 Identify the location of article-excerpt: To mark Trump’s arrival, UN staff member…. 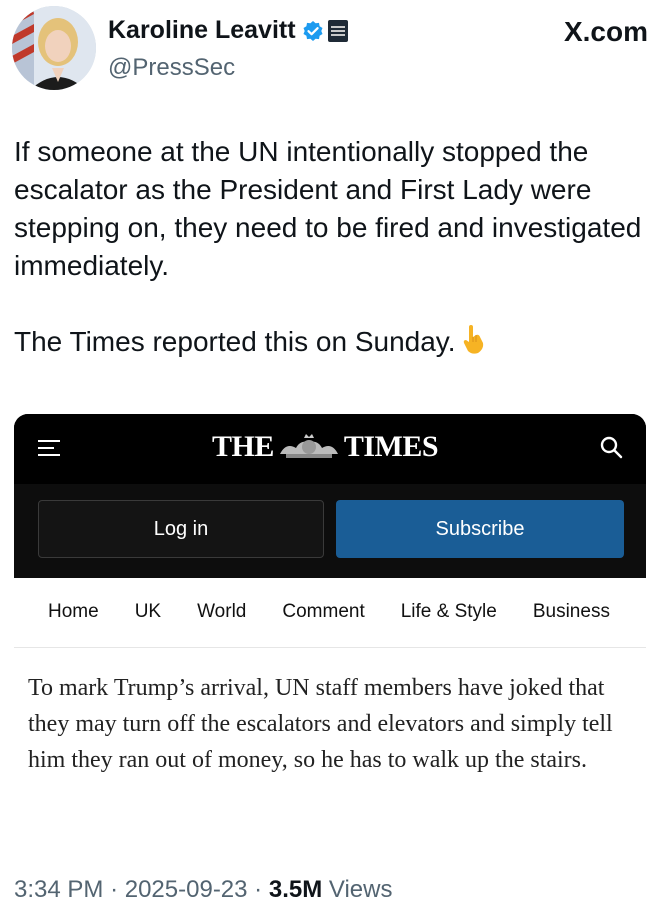
(320, 724).